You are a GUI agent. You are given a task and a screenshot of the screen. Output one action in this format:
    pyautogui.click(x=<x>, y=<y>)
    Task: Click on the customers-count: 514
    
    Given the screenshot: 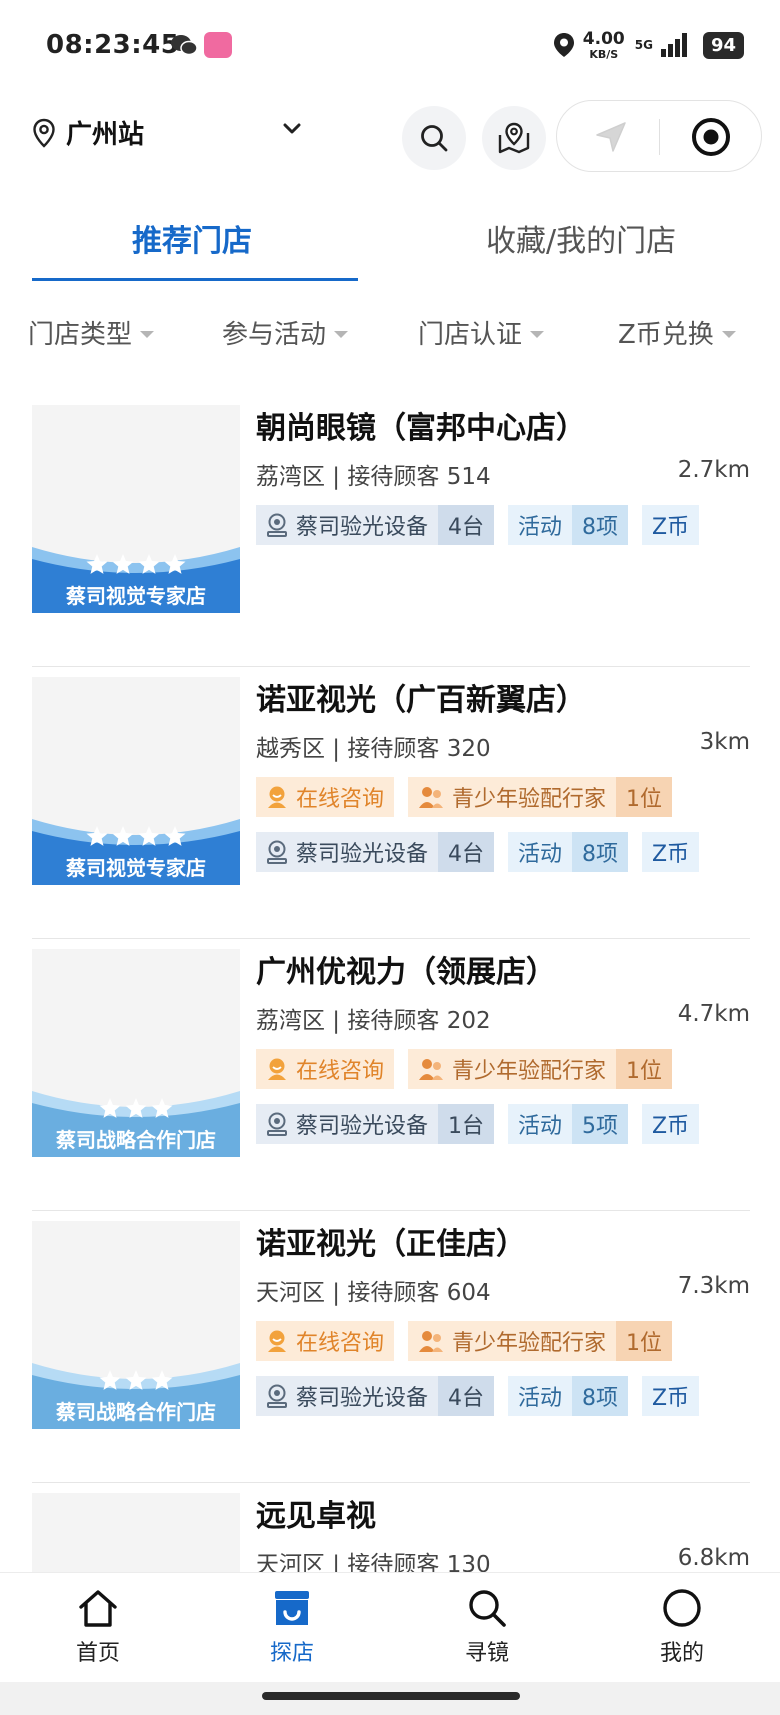 What is the action you would take?
    pyautogui.click(x=468, y=477)
    